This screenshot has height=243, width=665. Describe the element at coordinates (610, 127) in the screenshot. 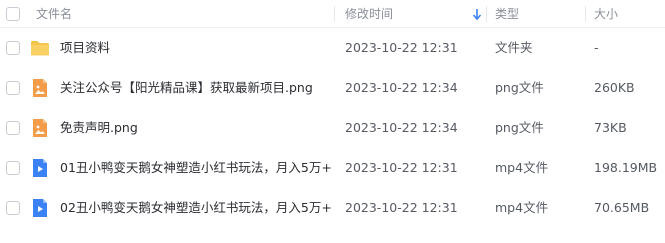

I see `file-size: 73KB` at that location.